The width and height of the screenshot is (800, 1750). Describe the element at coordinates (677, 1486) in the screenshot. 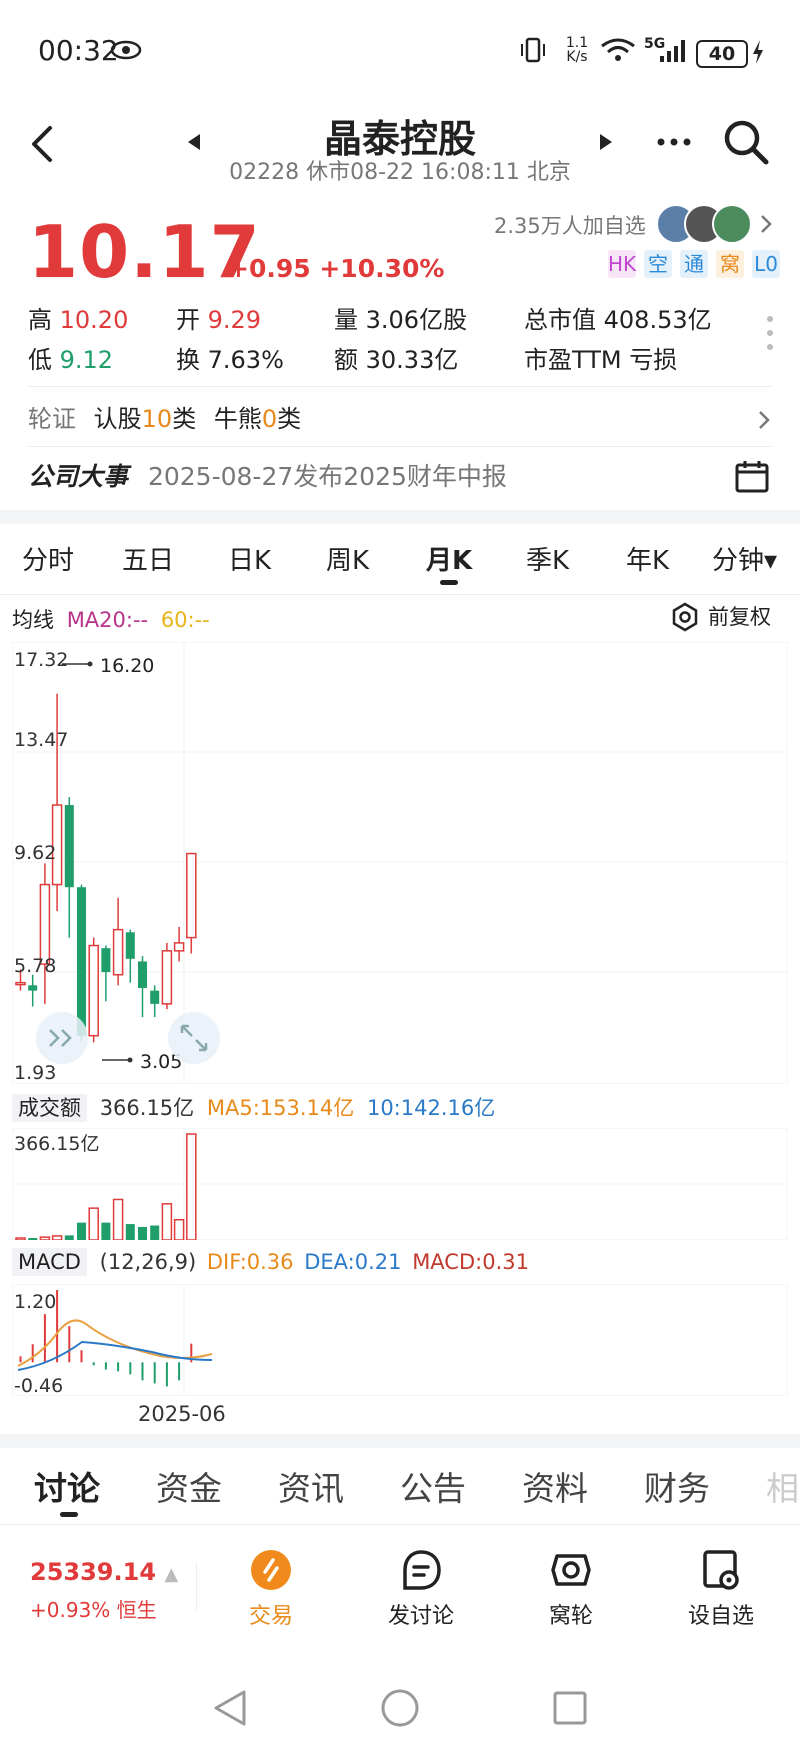

I see `tab-financials: 财务` at that location.